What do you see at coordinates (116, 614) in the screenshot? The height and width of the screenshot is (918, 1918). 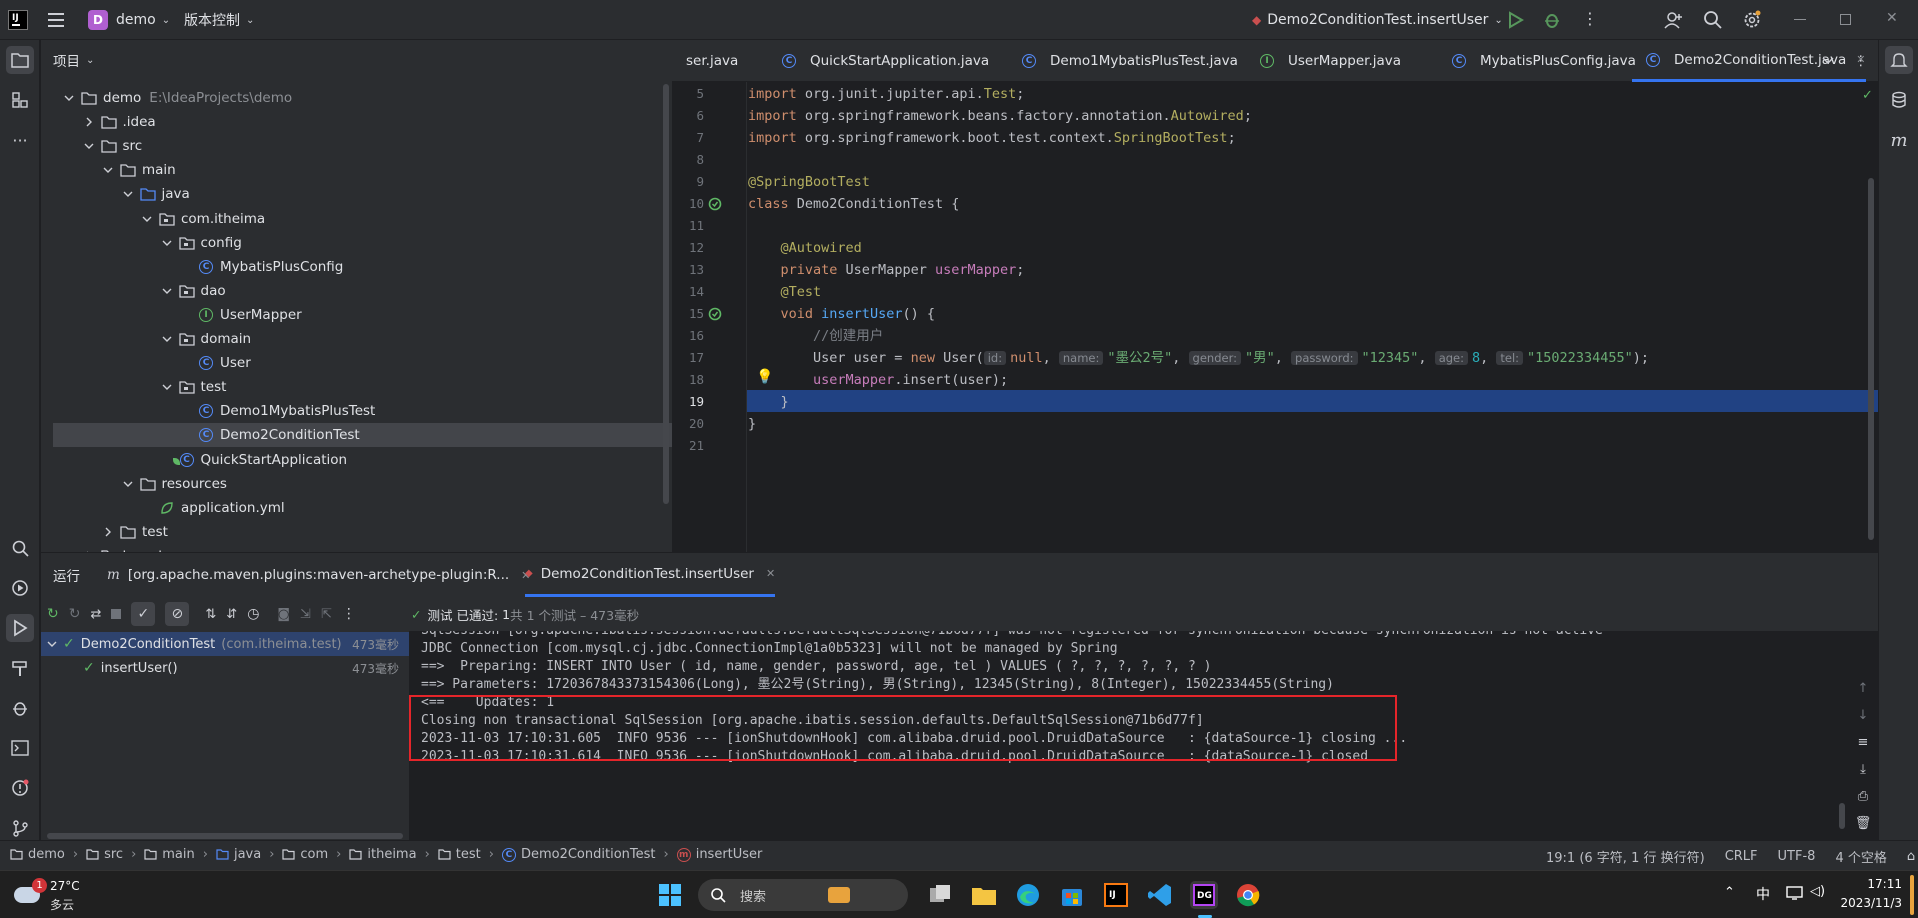 I see `stop-icon` at bounding box center [116, 614].